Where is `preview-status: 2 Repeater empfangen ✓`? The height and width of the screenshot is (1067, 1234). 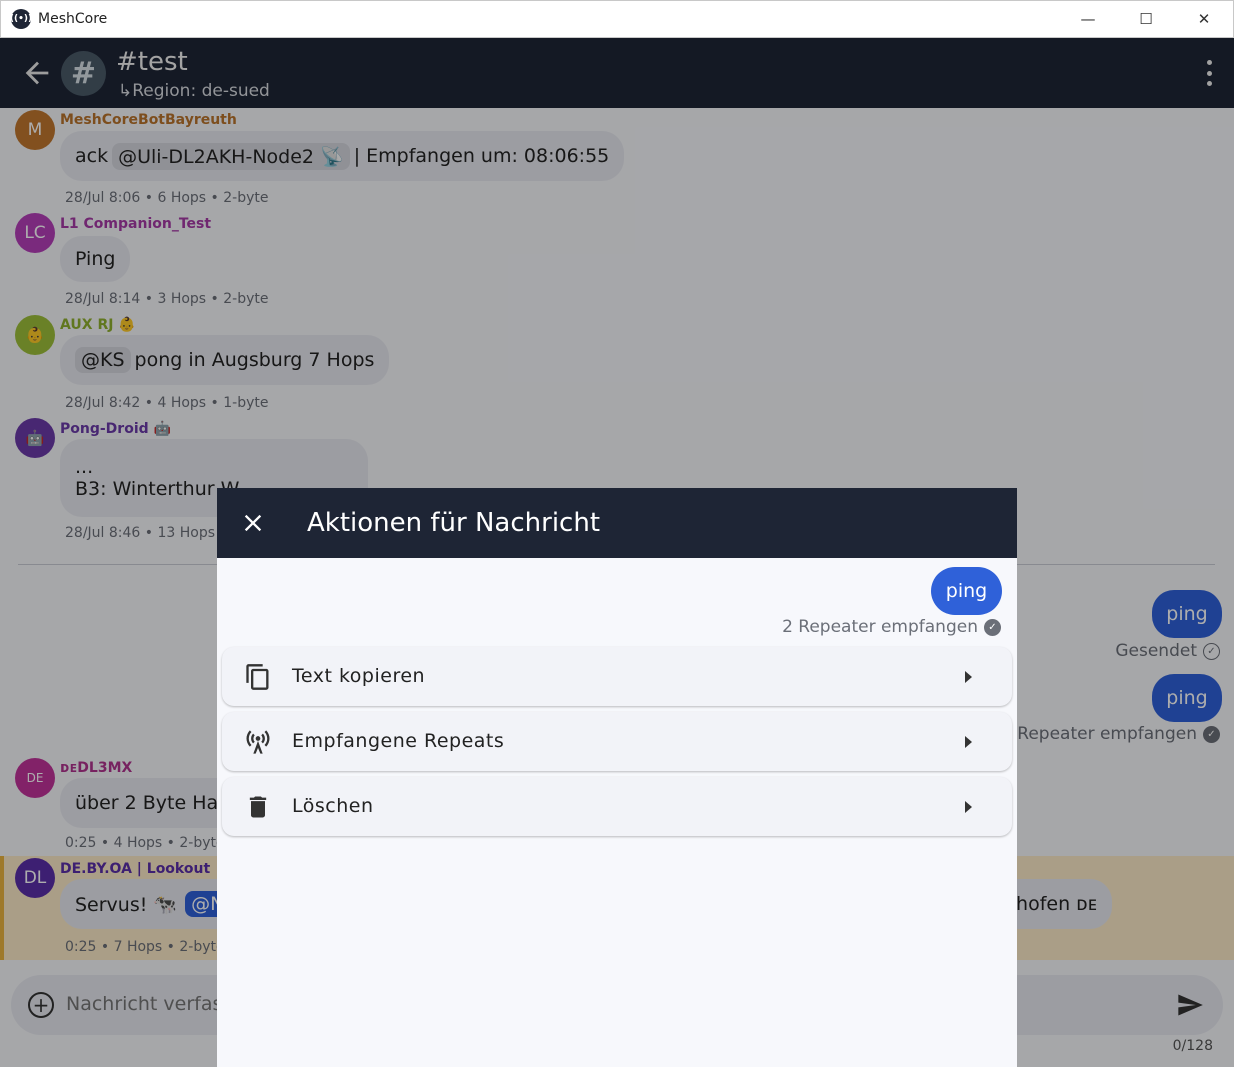 preview-status: 2 Repeater empfangen ✓ is located at coordinates (891, 627).